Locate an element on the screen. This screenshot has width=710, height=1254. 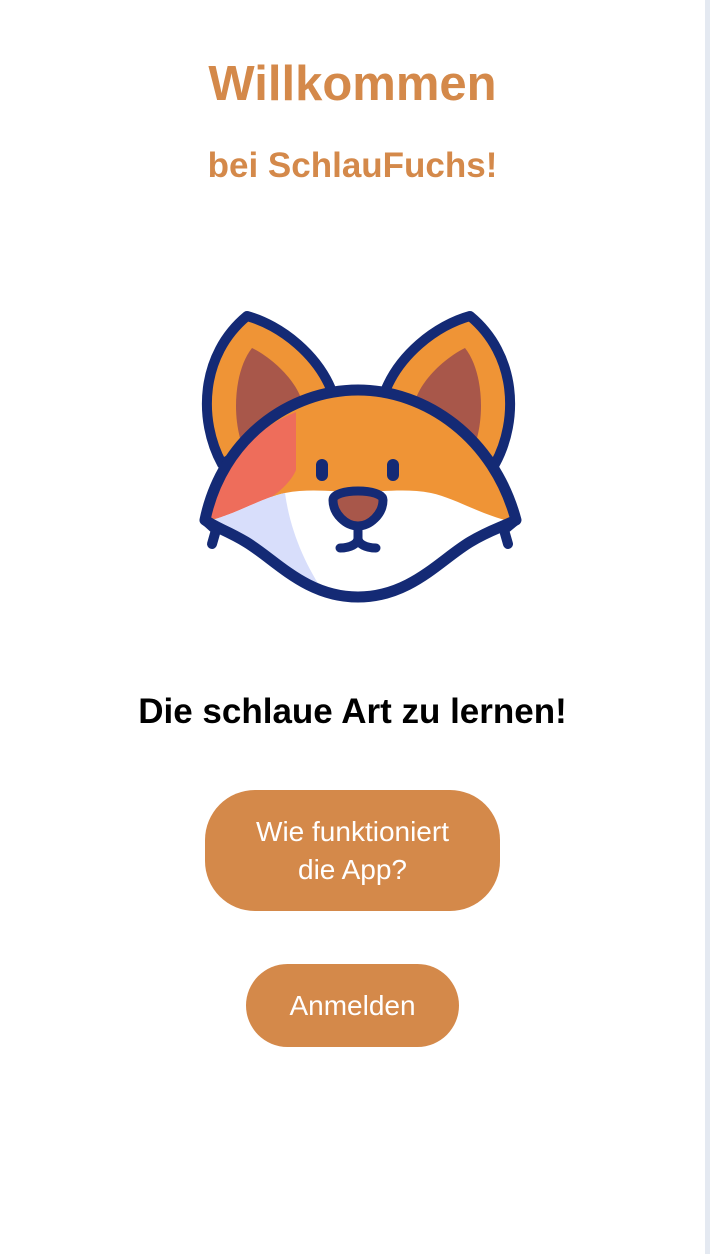
tagline: Die schlaue Art zu lernen! is located at coordinates (352, 711).